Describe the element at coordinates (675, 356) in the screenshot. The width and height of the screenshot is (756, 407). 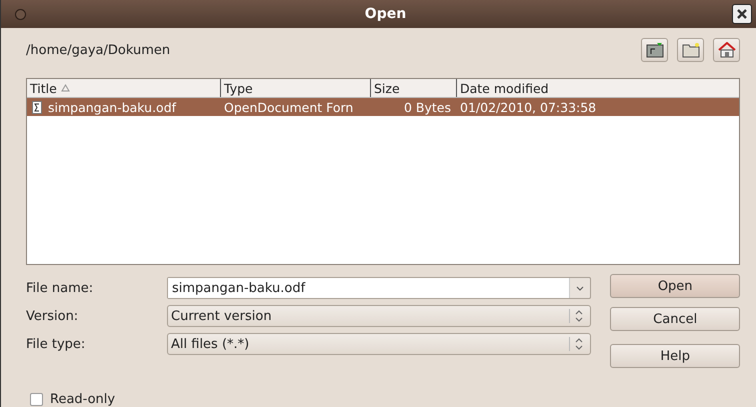
I see `dialog-button: Help` at that location.